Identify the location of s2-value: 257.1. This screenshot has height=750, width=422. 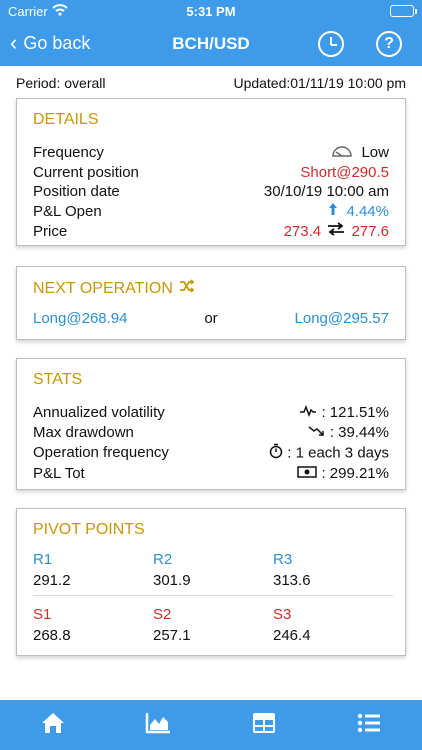
(172, 635).